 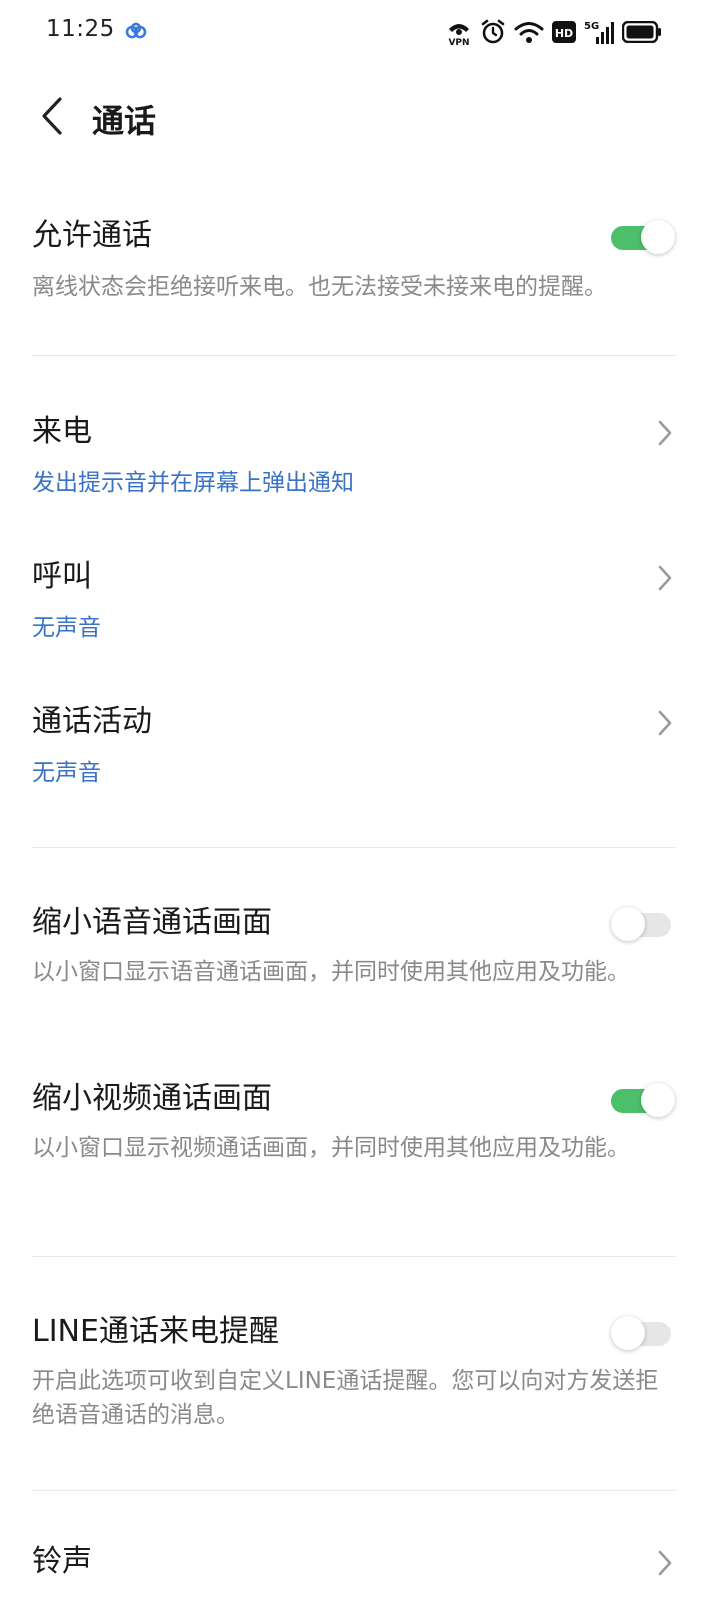 I want to click on setting-title: 来电, so click(x=62, y=431).